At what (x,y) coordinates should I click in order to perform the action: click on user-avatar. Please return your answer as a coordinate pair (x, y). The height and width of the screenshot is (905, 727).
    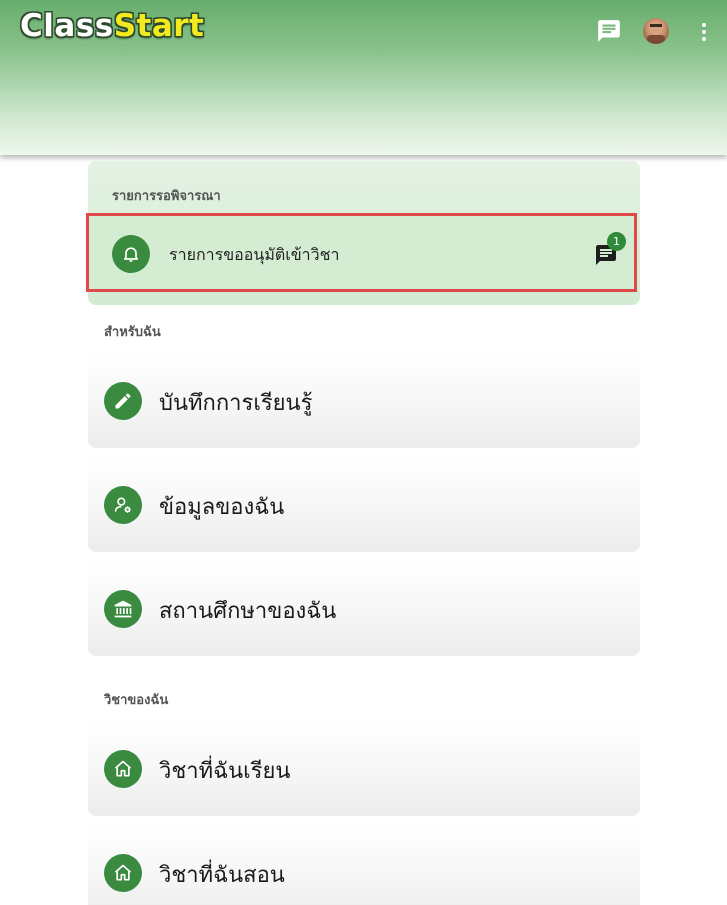
    Looking at the image, I should click on (656, 31).